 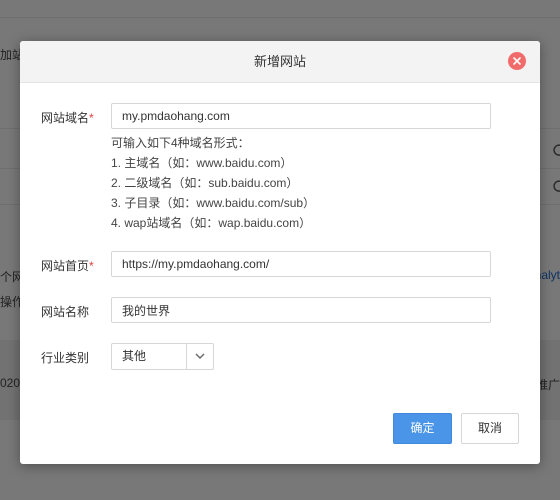 What do you see at coordinates (422, 428) in the screenshot?
I see `confirm-button: 确定` at bounding box center [422, 428].